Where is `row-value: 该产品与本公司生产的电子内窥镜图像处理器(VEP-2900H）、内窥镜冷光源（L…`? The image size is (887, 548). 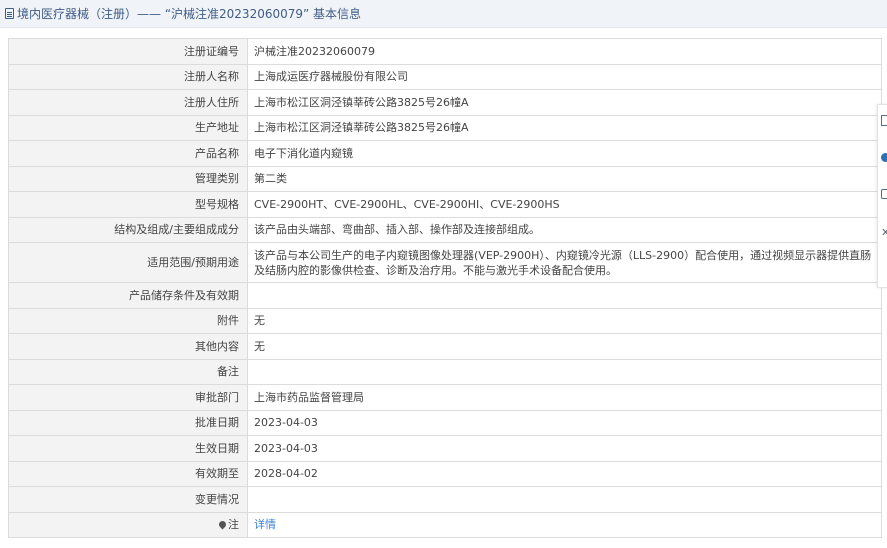 row-value: 该产品与本公司生产的电子内窥镜图像处理器(VEP-2900H）、内窥镜冷光源（L… is located at coordinates (564, 262).